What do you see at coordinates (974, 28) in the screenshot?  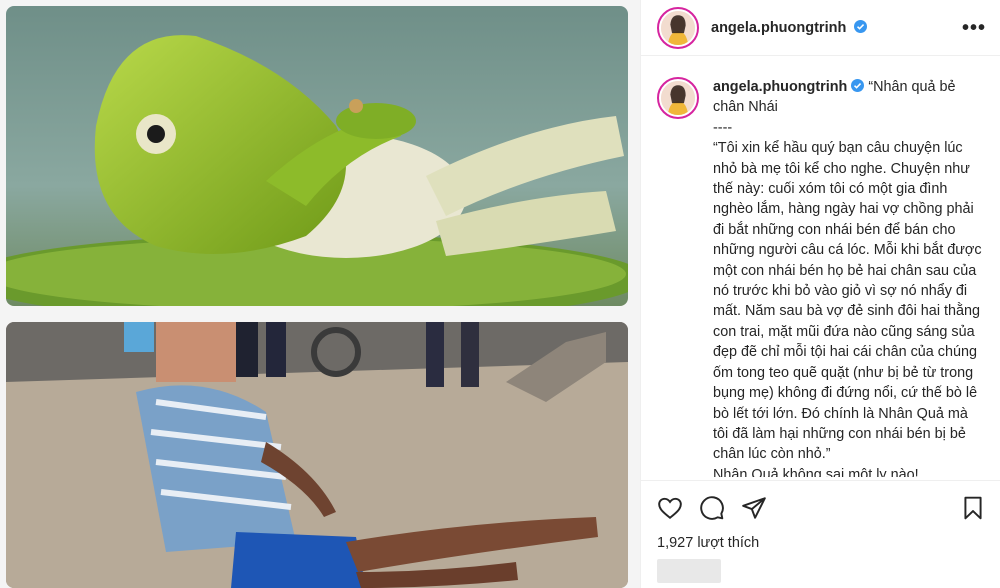 I see `more-options-icon: •••` at bounding box center [974, 28].